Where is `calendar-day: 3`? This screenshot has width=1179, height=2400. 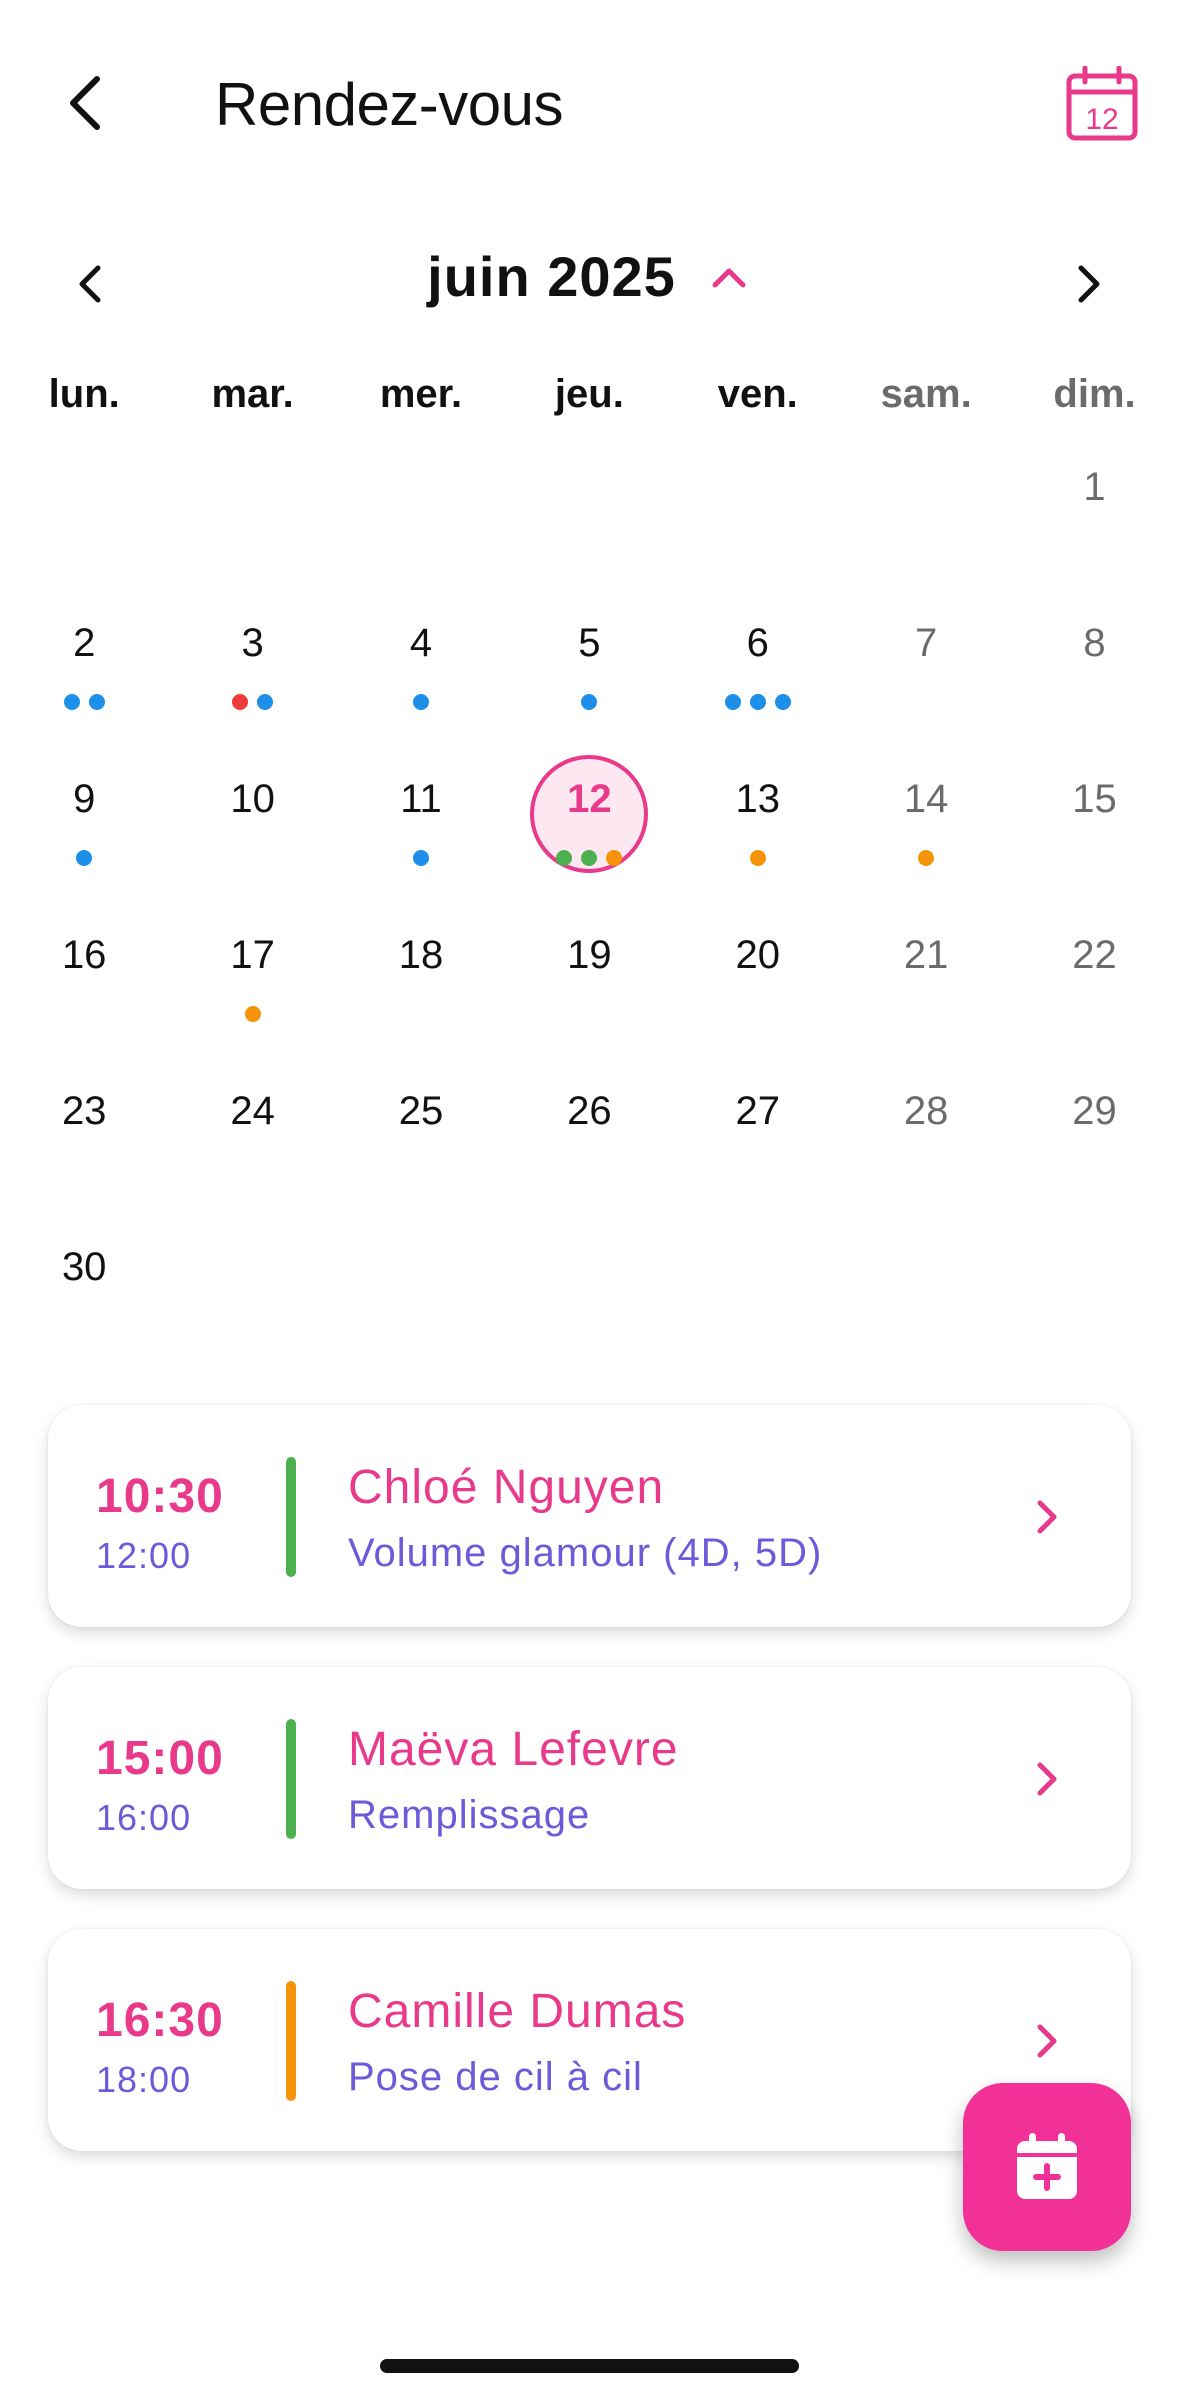
calendar-day: 3 is located at coordinates (252, 664).